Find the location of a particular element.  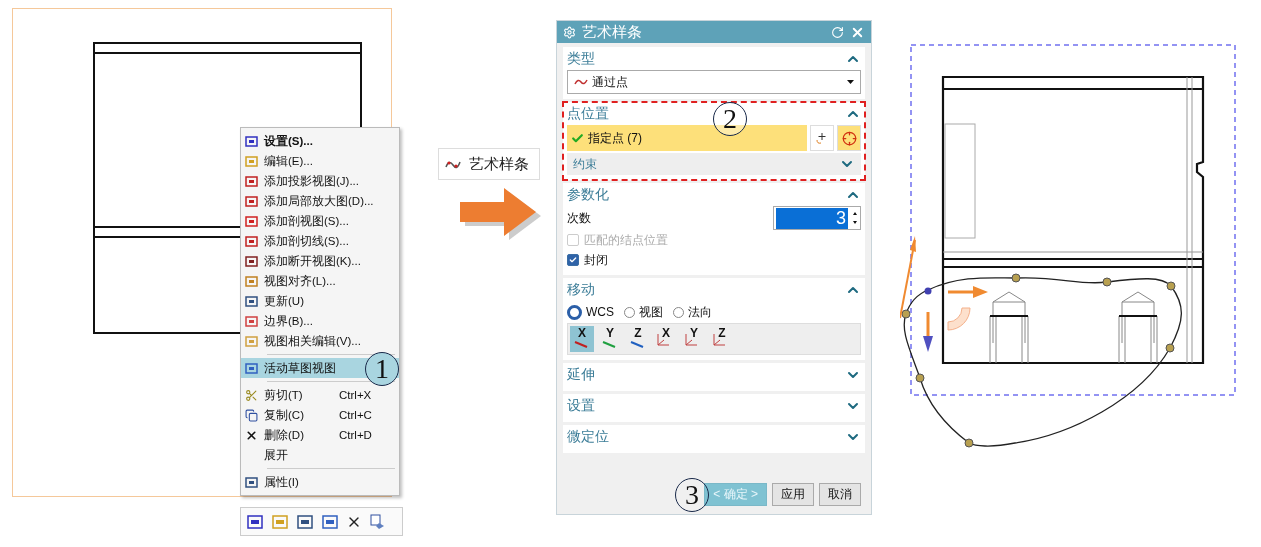

crosshair-icon is located at coordinates (849, 138).